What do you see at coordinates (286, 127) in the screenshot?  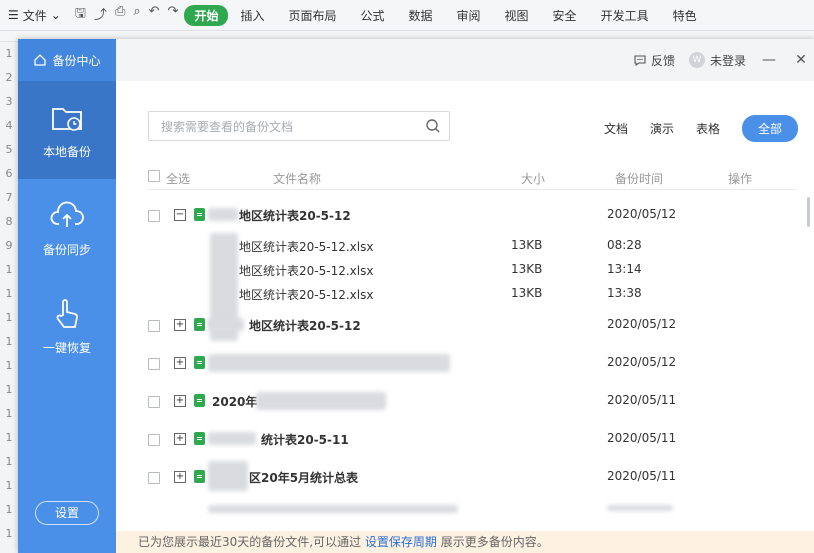 I see `search-input` at bounding box center [286, 127].